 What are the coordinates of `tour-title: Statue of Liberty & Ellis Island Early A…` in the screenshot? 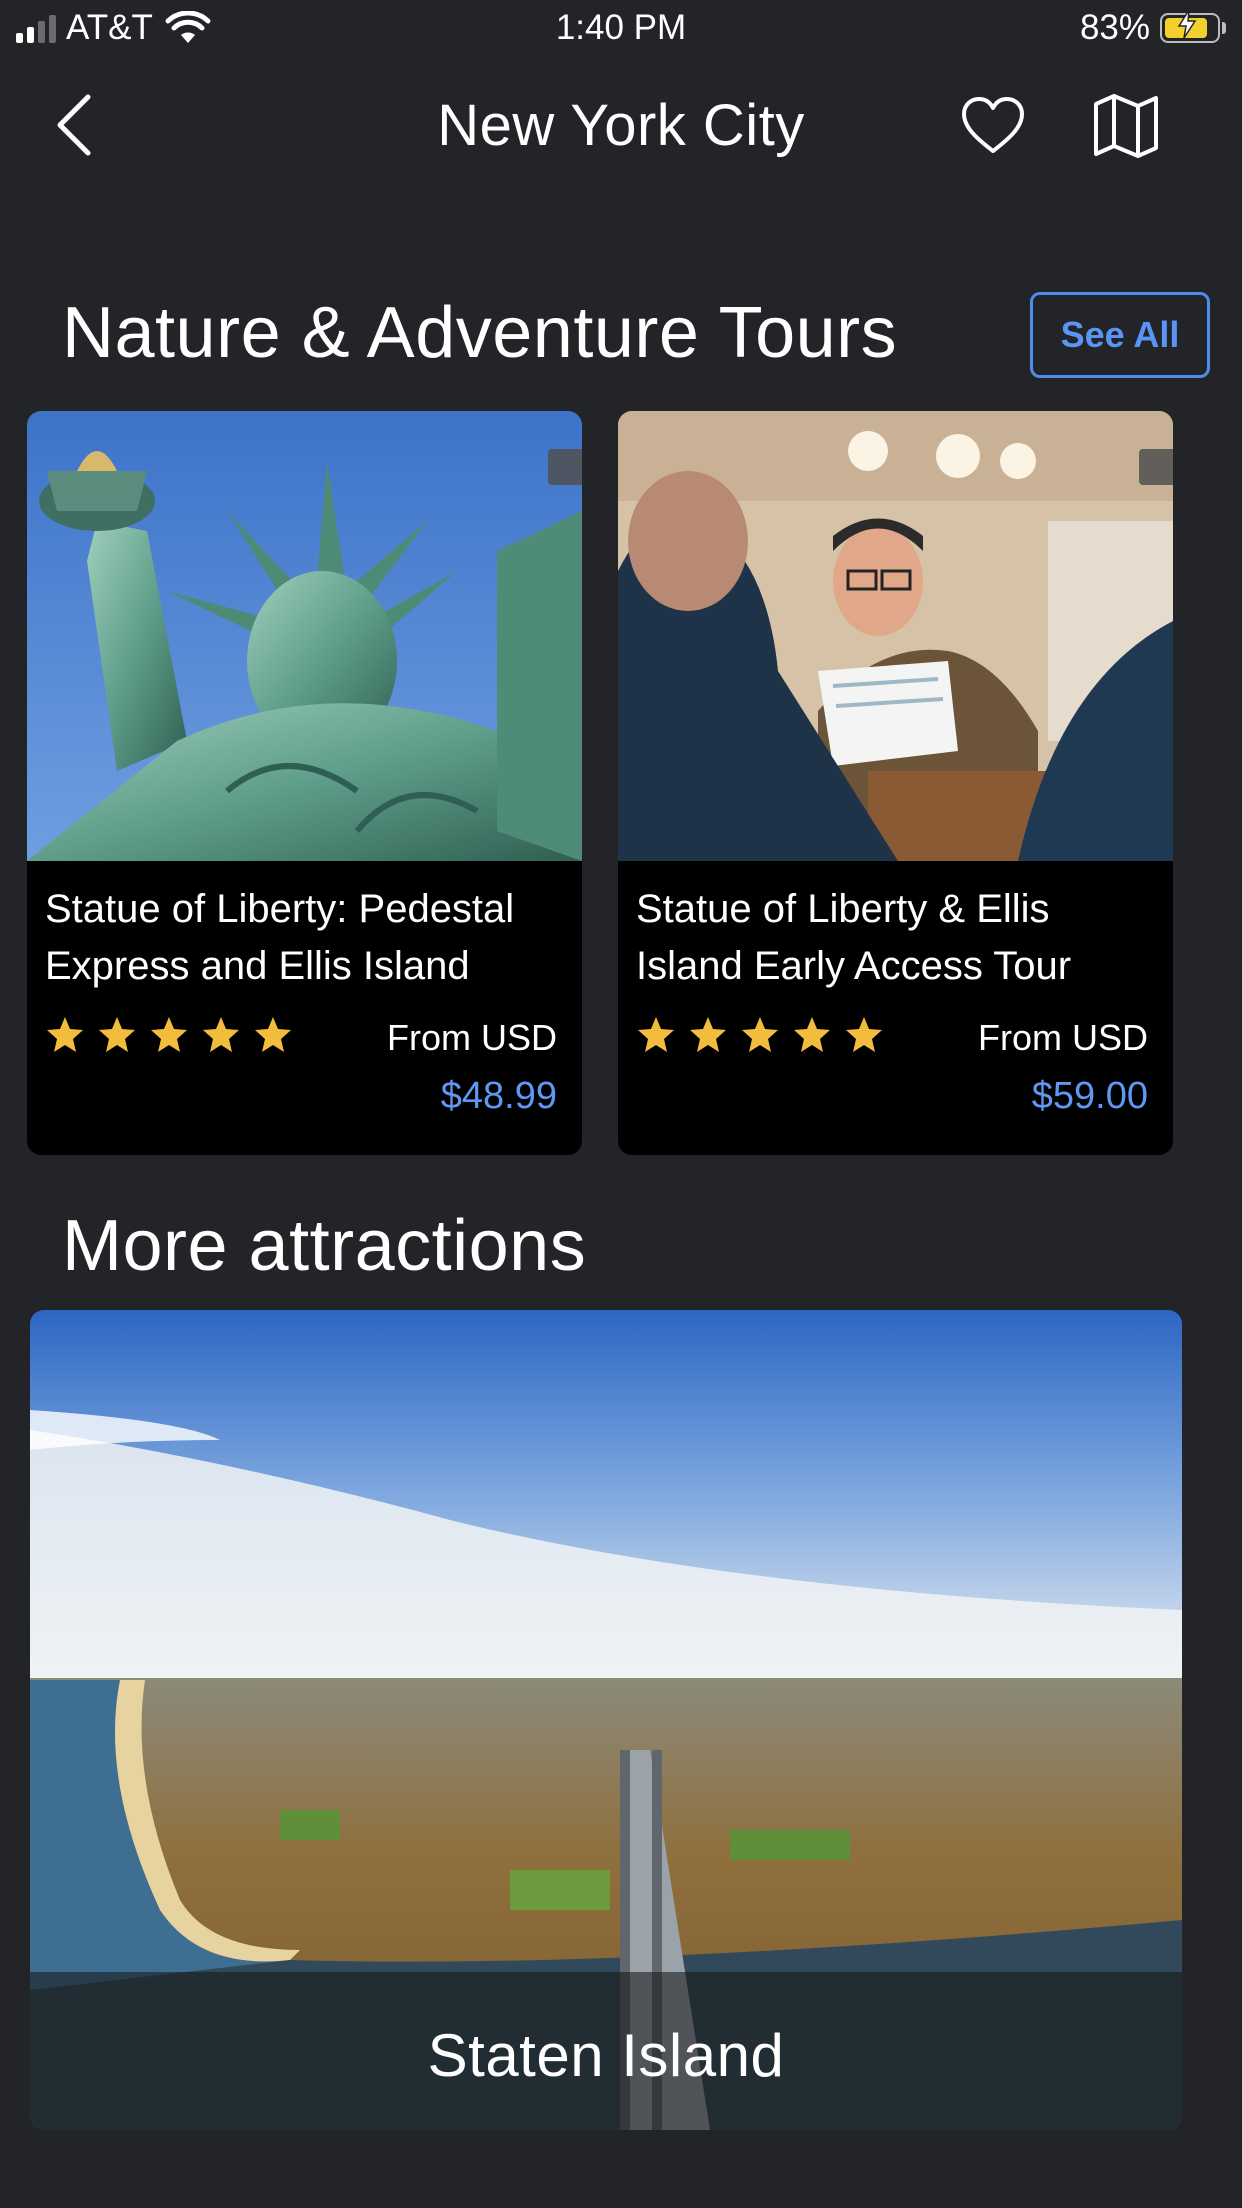 It's located at (854, 937).